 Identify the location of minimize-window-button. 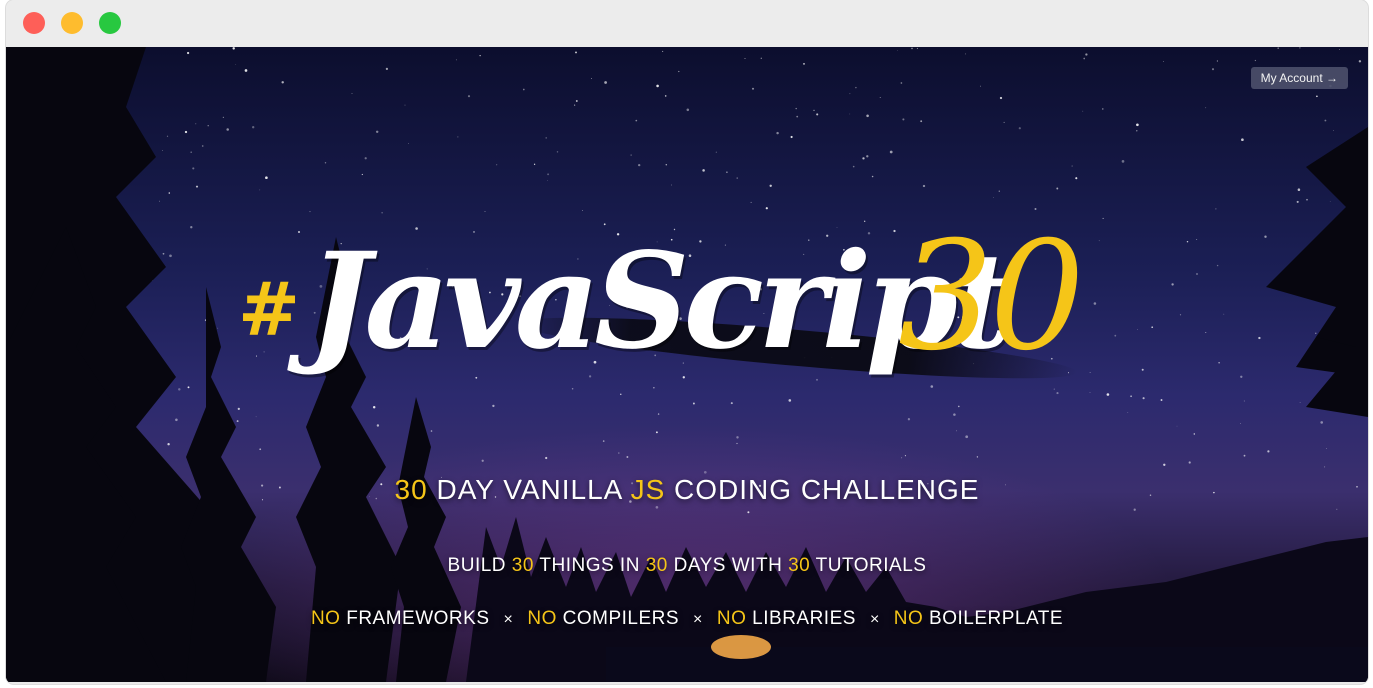
(72, 23).